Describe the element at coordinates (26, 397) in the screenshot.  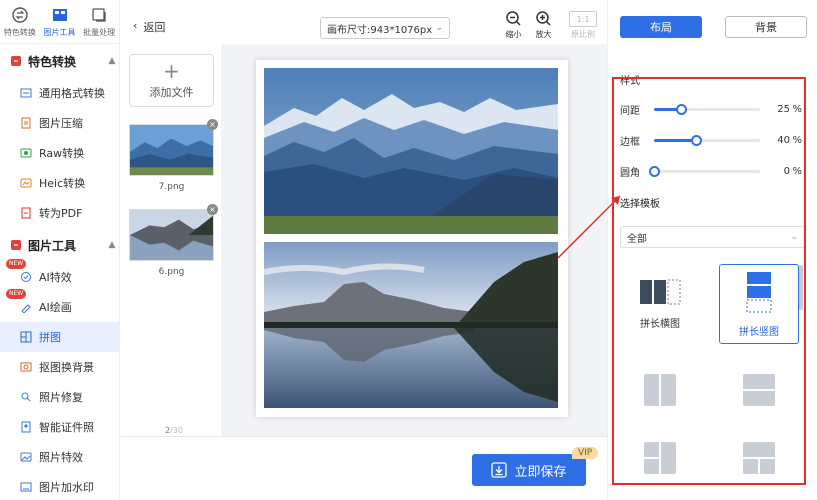
I see `repair-icon` at that location.